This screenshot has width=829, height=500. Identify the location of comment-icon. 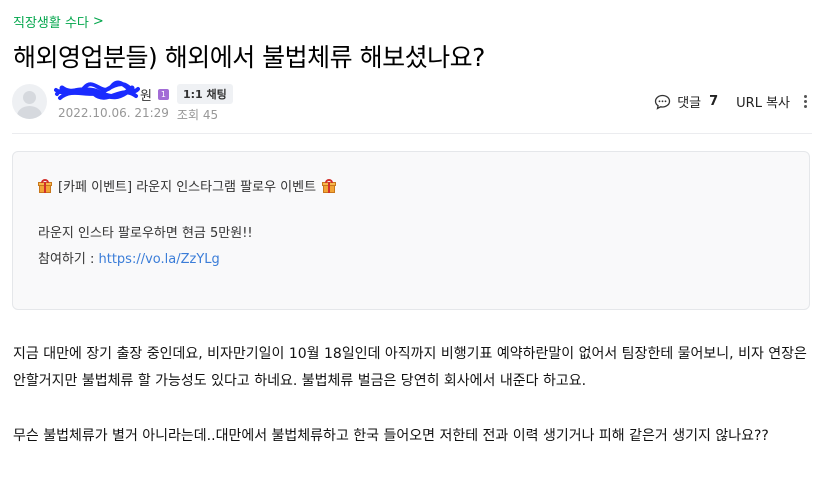
(663, 102).